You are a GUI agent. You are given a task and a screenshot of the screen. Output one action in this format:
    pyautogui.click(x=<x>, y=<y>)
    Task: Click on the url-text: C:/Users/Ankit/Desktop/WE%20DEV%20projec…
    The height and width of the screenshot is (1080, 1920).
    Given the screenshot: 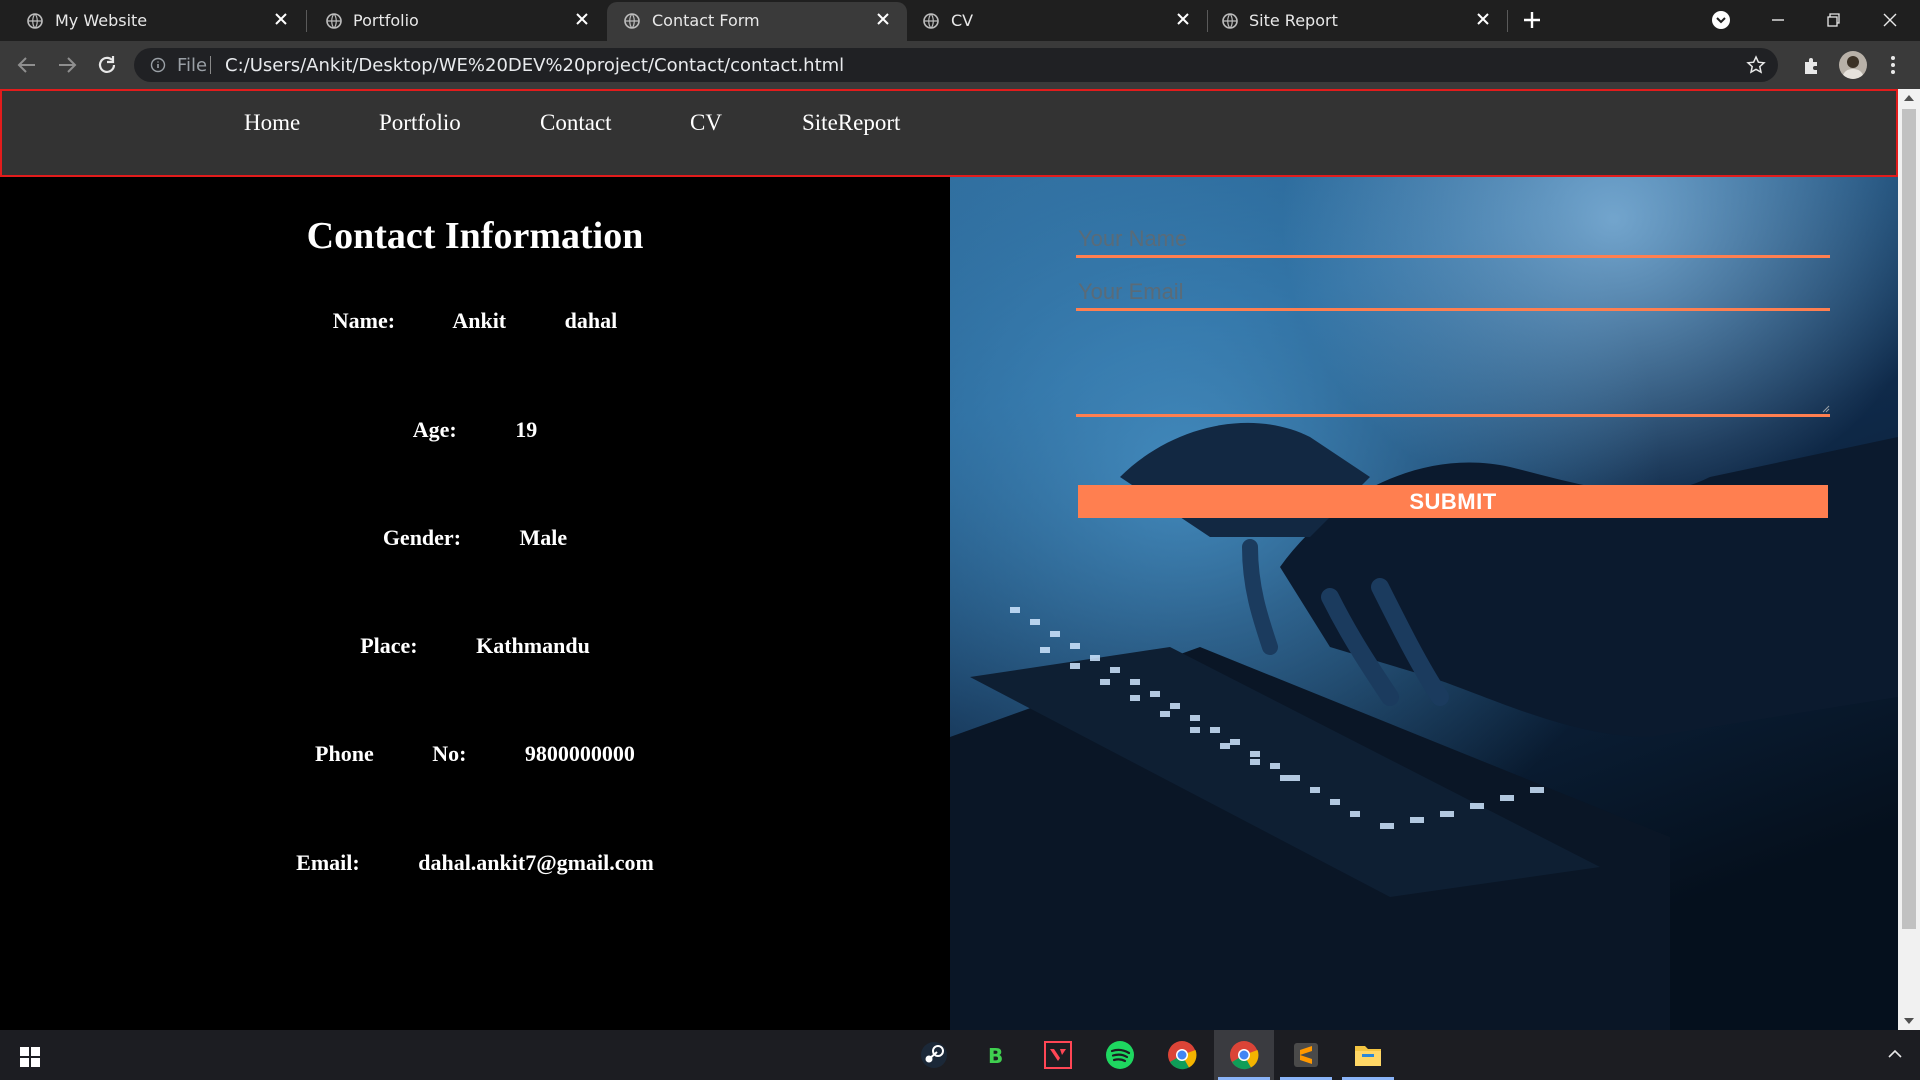 What is the action you would take?
    pyautogui.click(x=534, y=65)
    